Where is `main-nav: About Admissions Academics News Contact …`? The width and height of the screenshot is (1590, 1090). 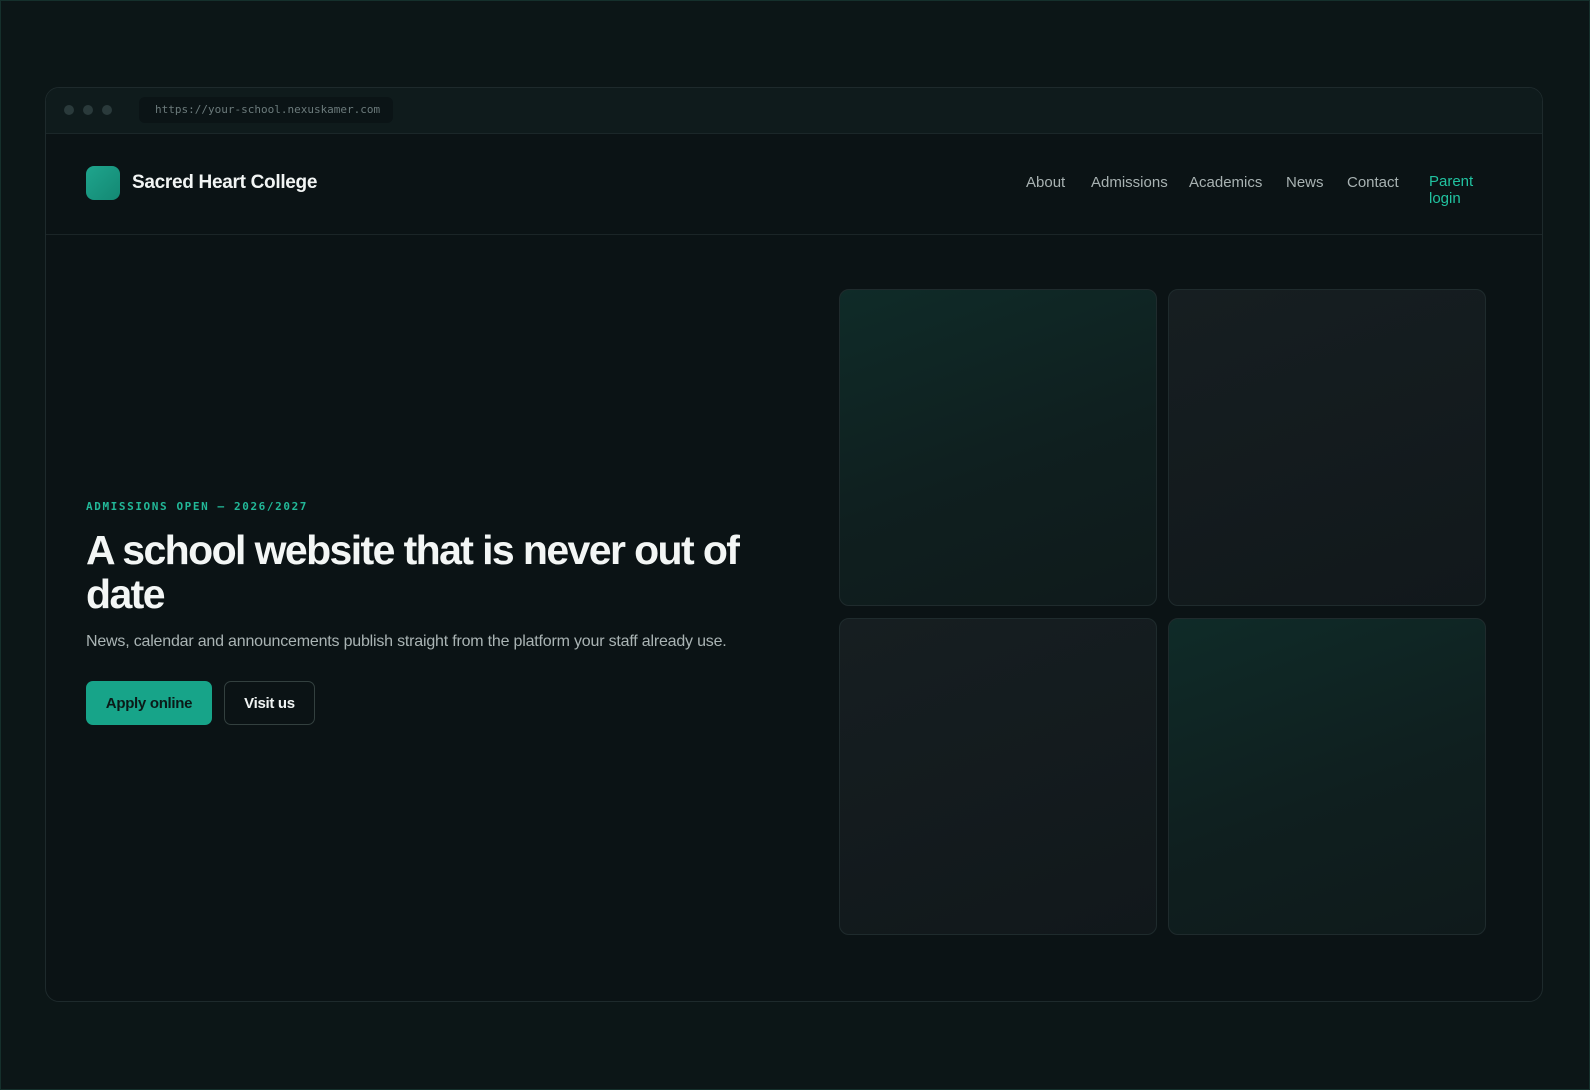
main-nav: About Admissions Academics News Contact … is located at coordinates (794, 193).